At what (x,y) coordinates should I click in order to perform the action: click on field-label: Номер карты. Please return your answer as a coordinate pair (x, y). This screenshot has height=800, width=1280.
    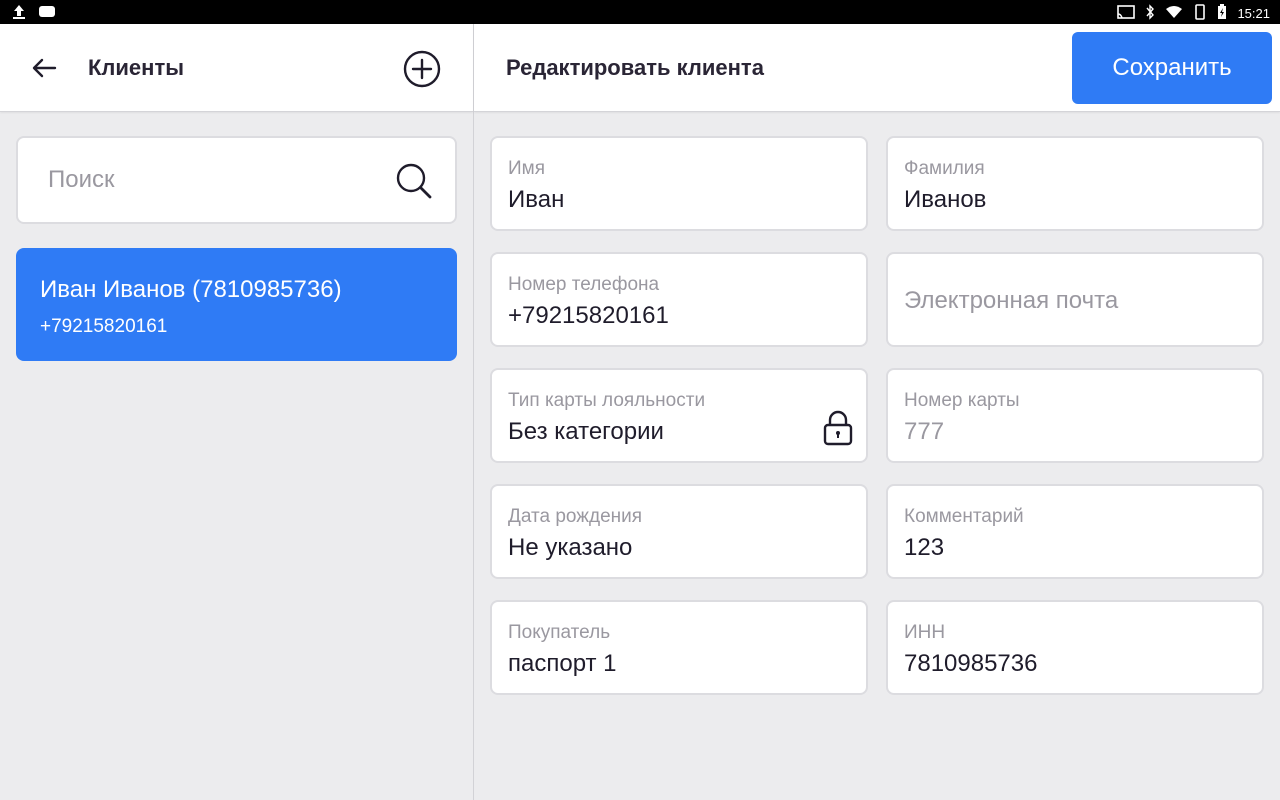
    Looking at the image, I should click on (962, 400).